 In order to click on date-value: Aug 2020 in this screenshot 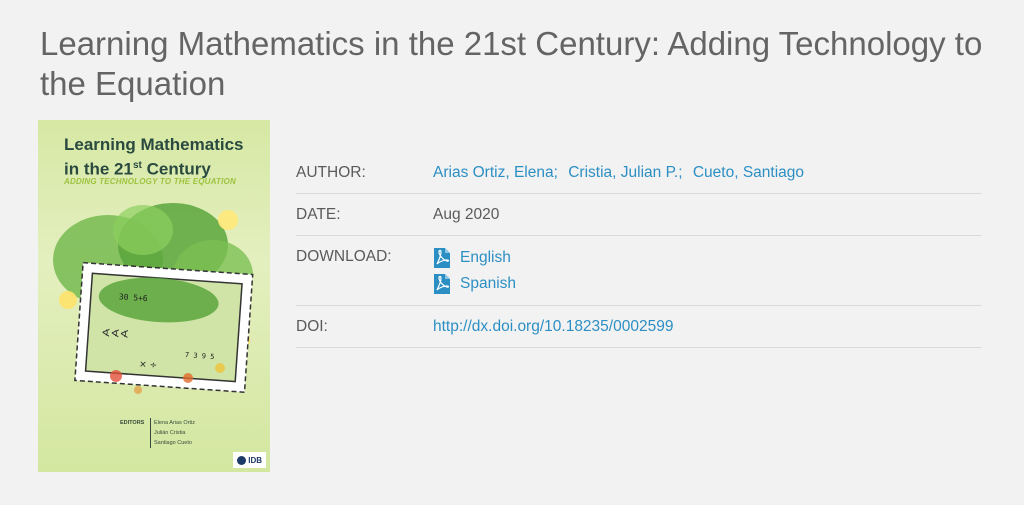, I will do `click(466, 214)`.